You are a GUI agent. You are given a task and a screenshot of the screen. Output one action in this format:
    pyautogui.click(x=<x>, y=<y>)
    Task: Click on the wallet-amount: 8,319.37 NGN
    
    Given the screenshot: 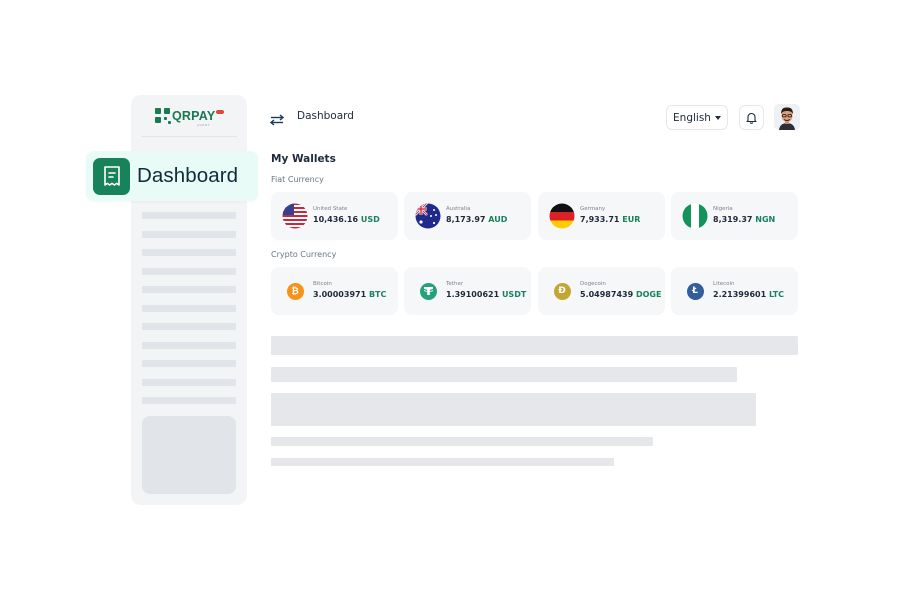 What is the action you would take?
    pyautogui.click(x=744, y=219)
    